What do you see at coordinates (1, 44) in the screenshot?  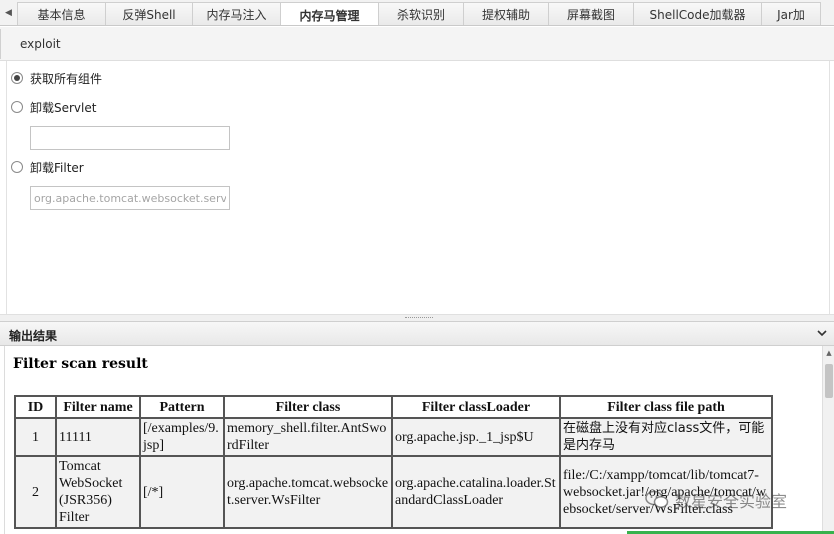 I see `toolbar-divider` at bounding box center [1, 44].